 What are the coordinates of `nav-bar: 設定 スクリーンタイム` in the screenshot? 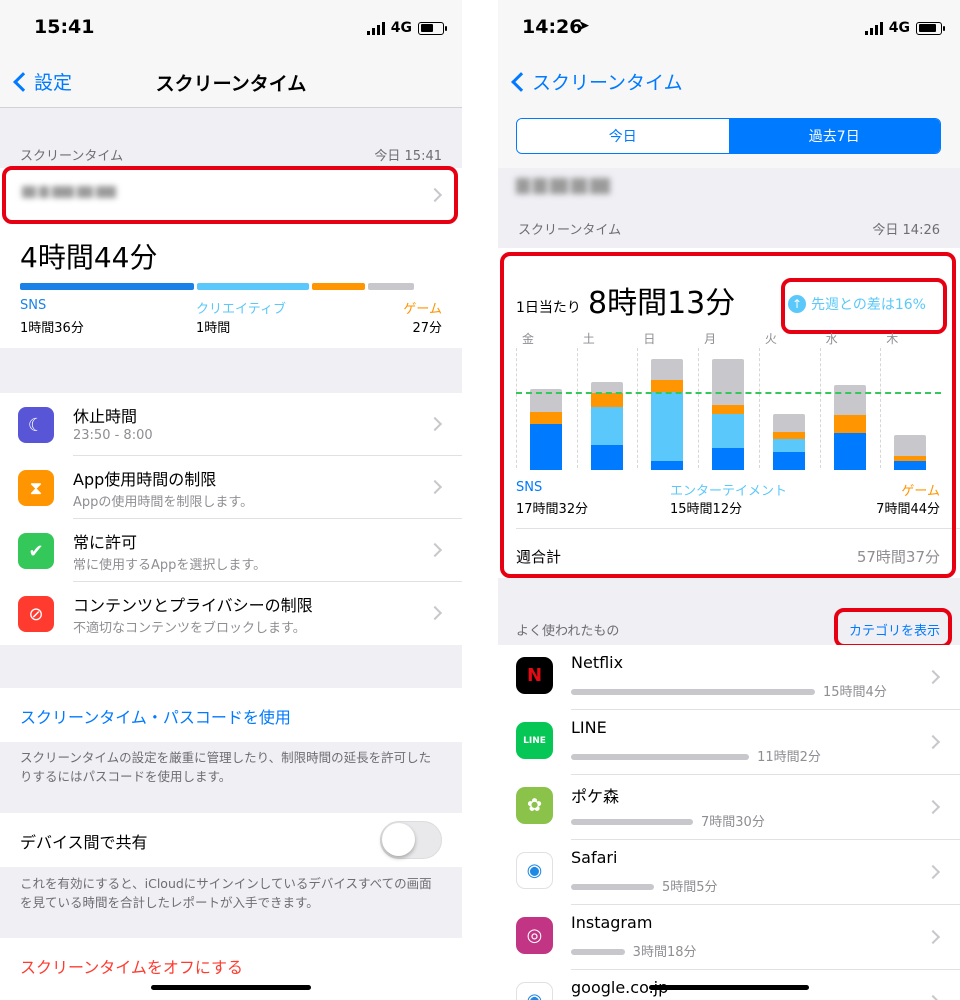 It's located at (231, 82).